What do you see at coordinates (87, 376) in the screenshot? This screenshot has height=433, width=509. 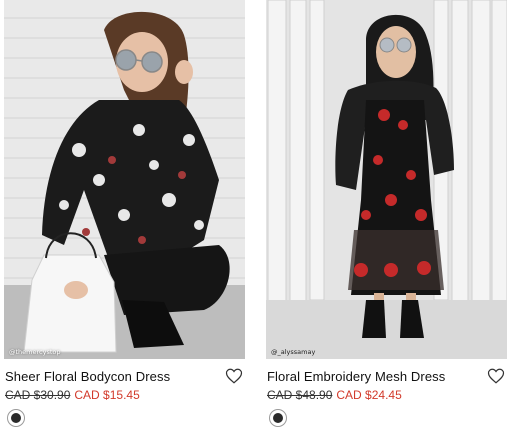 I see `product-name: Sheer Floral Bodycon Dress` at bounding box center [87, 376].